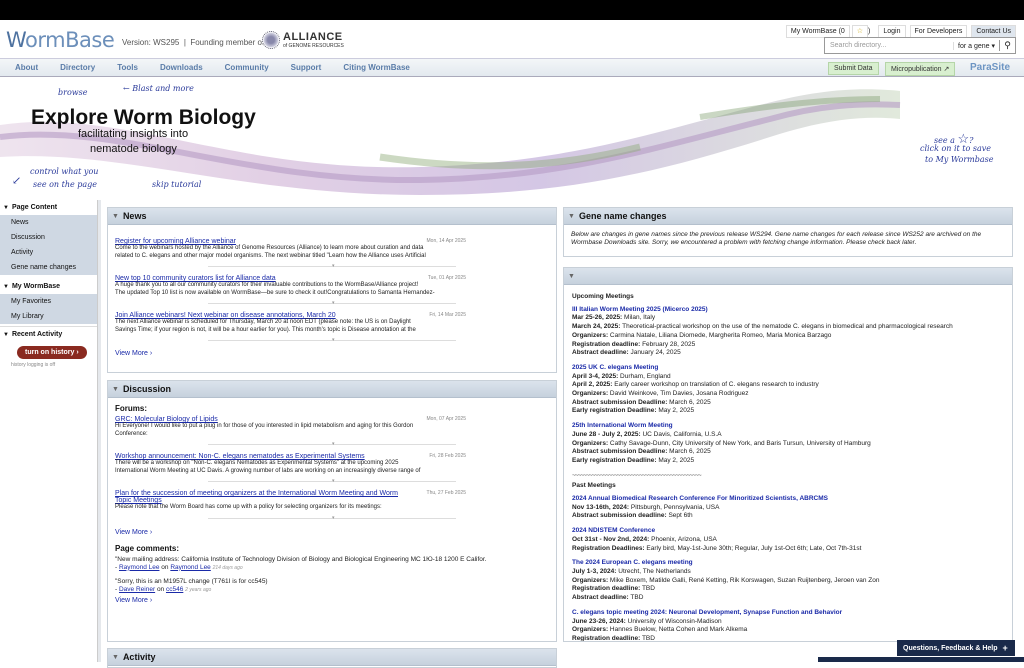 This screenshot has height=668, width=1024. What do you see at coordinates (788, 598) in the screenshot?
I see `meeting-line: Abstract deadline: TBD` at bounding box center [788, 598].